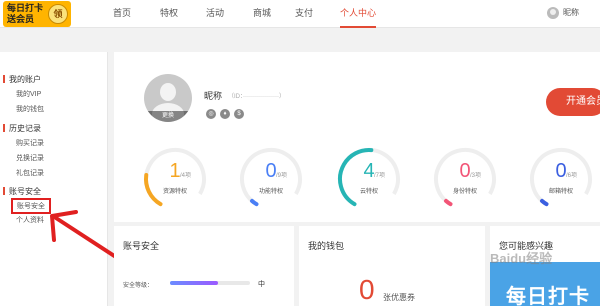 This screenshot has height=306, width=600. Describe the element at coordinates (239, 114) in the screenshot. I see `coin-badge-icon: $` at that location.